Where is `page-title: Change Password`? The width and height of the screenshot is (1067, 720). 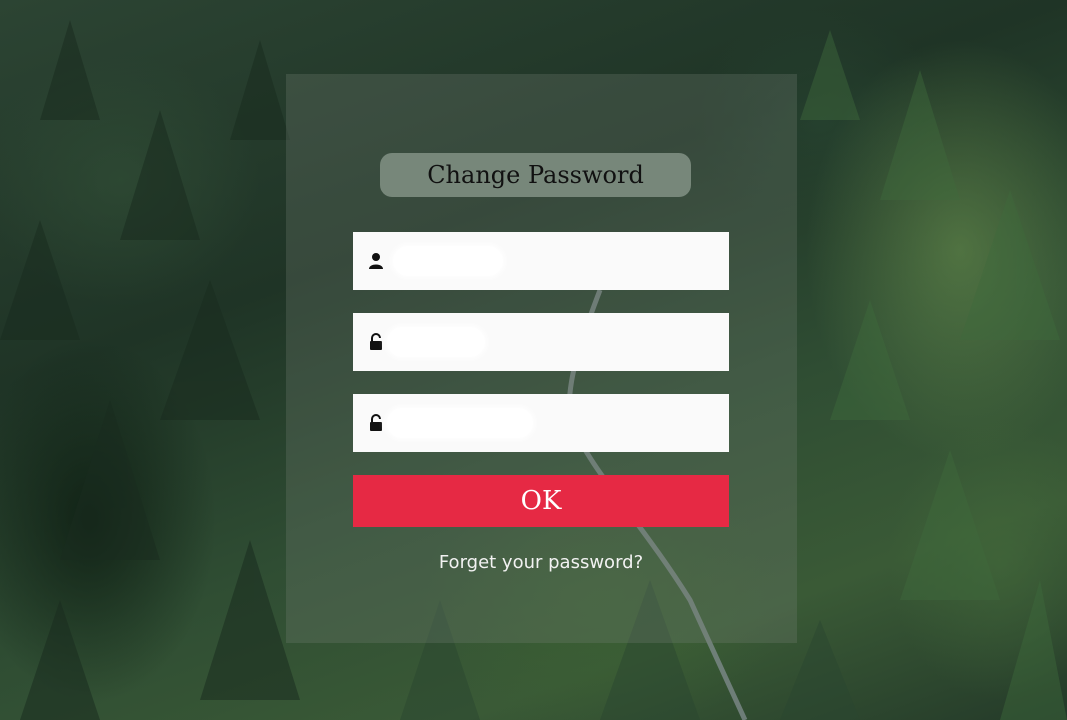
page-title: Change Password is located at coordinates (535, 175).